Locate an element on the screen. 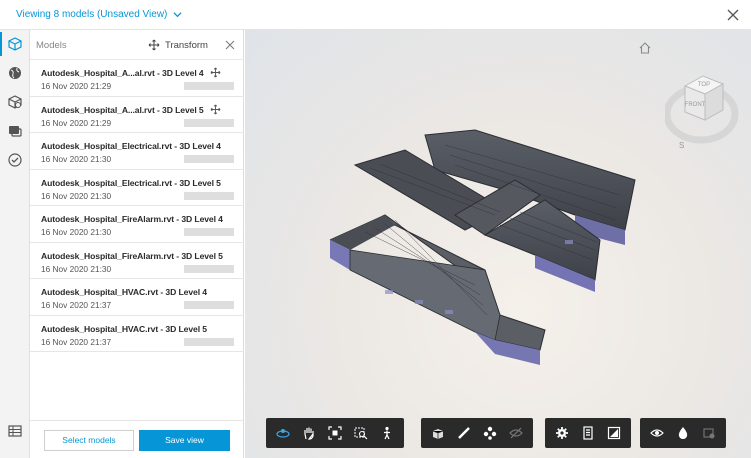  fit-view-button is located at coordinates (335, 433).